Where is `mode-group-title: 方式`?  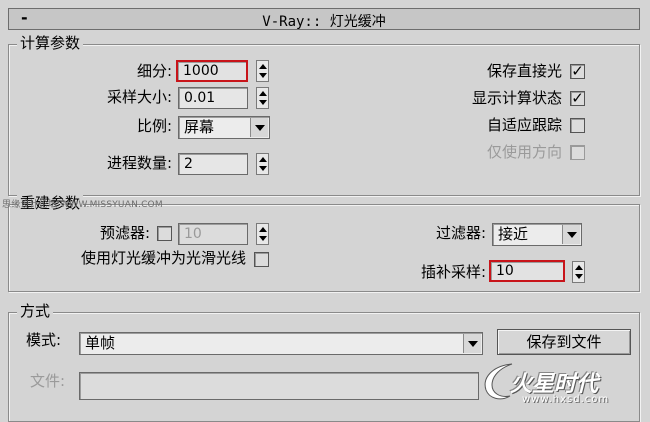 mode-group-title: 方式 is located at coordinates (35, 311).